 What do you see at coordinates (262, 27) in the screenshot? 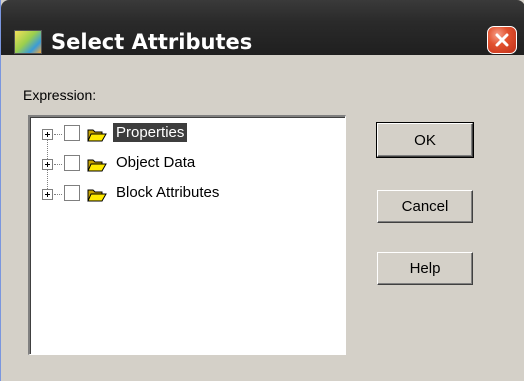
I see `title-bar: Select Attributes` at bounding box center [262, 27].